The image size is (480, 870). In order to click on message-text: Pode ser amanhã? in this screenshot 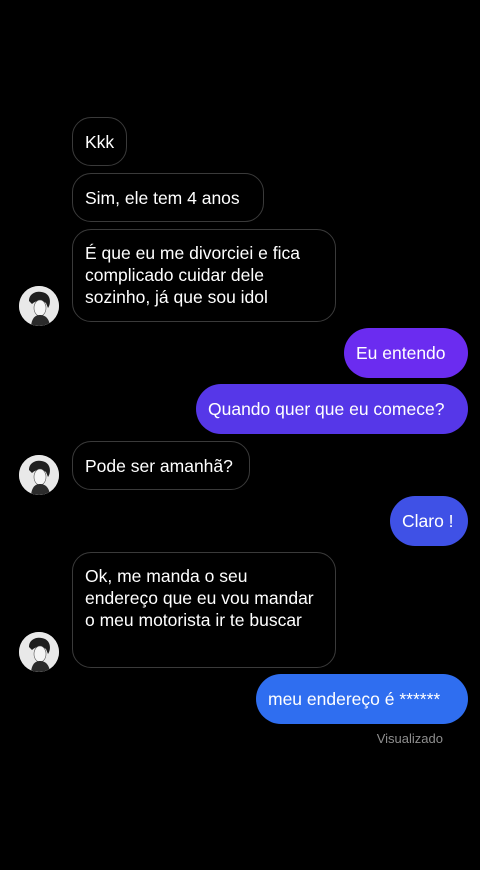, I will do `click(159, 465)`.